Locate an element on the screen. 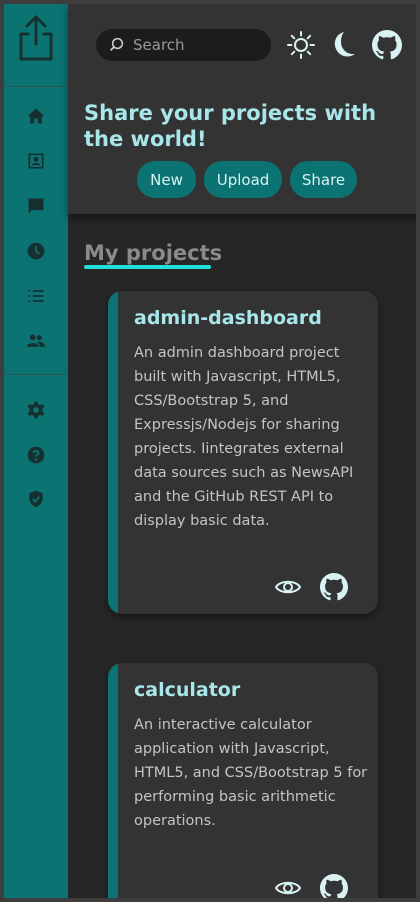 The image size is (420, 902). share-button: Share is located at coordinates (323, 179).